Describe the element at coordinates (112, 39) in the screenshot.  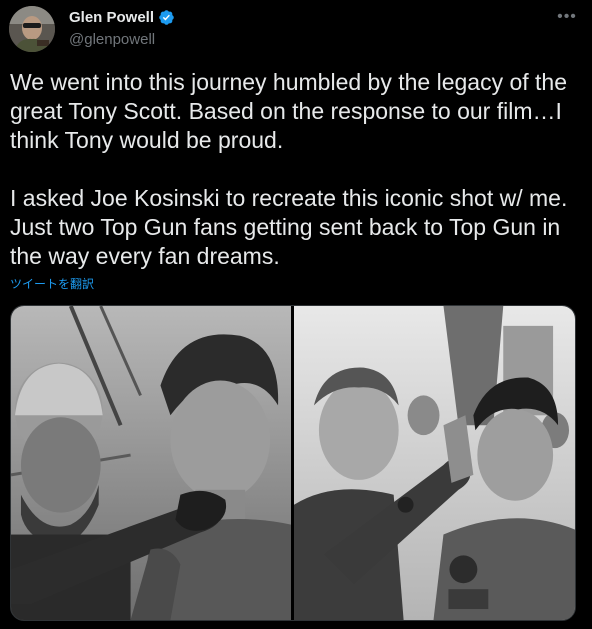
I see `user-handle: @glenpowell` at that location.